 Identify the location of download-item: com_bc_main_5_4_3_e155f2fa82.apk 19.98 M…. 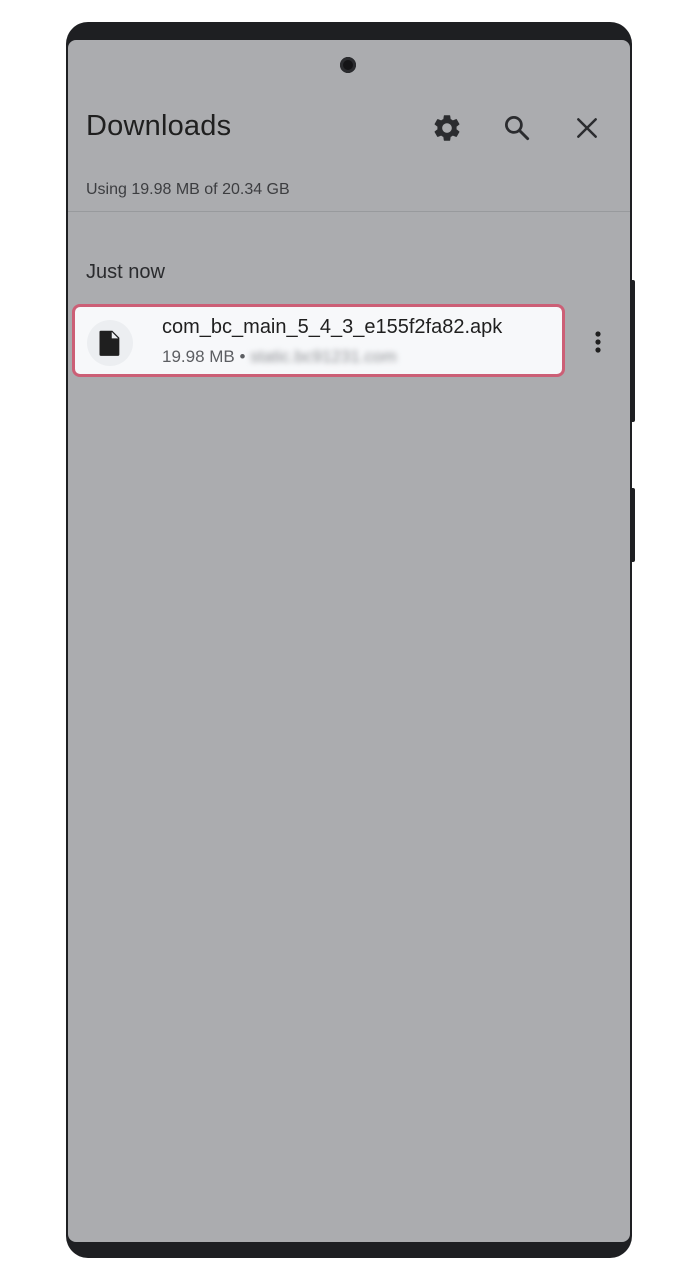
(318, 340).